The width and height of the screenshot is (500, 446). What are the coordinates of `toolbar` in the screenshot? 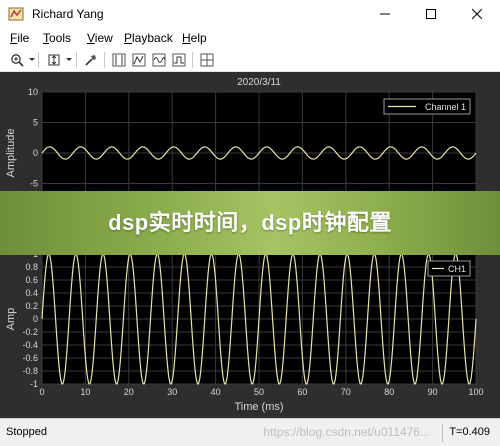 It's located at (250, 60).